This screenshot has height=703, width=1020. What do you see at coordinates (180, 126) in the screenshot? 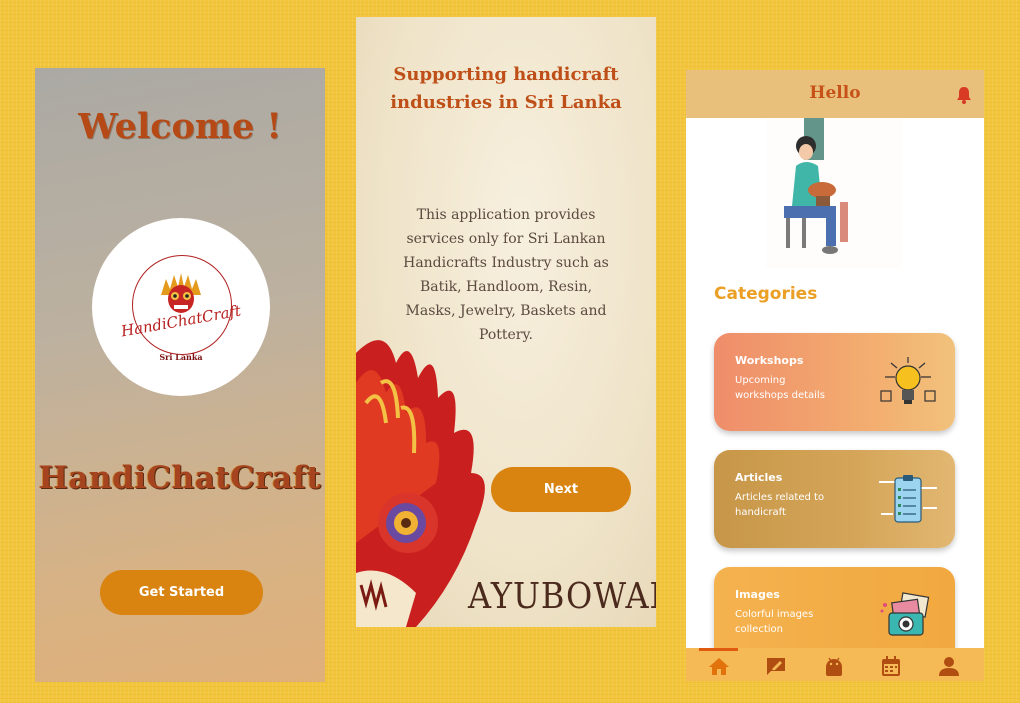
I see `welcome-title: Welcome !` at bounding box center [180, 126].